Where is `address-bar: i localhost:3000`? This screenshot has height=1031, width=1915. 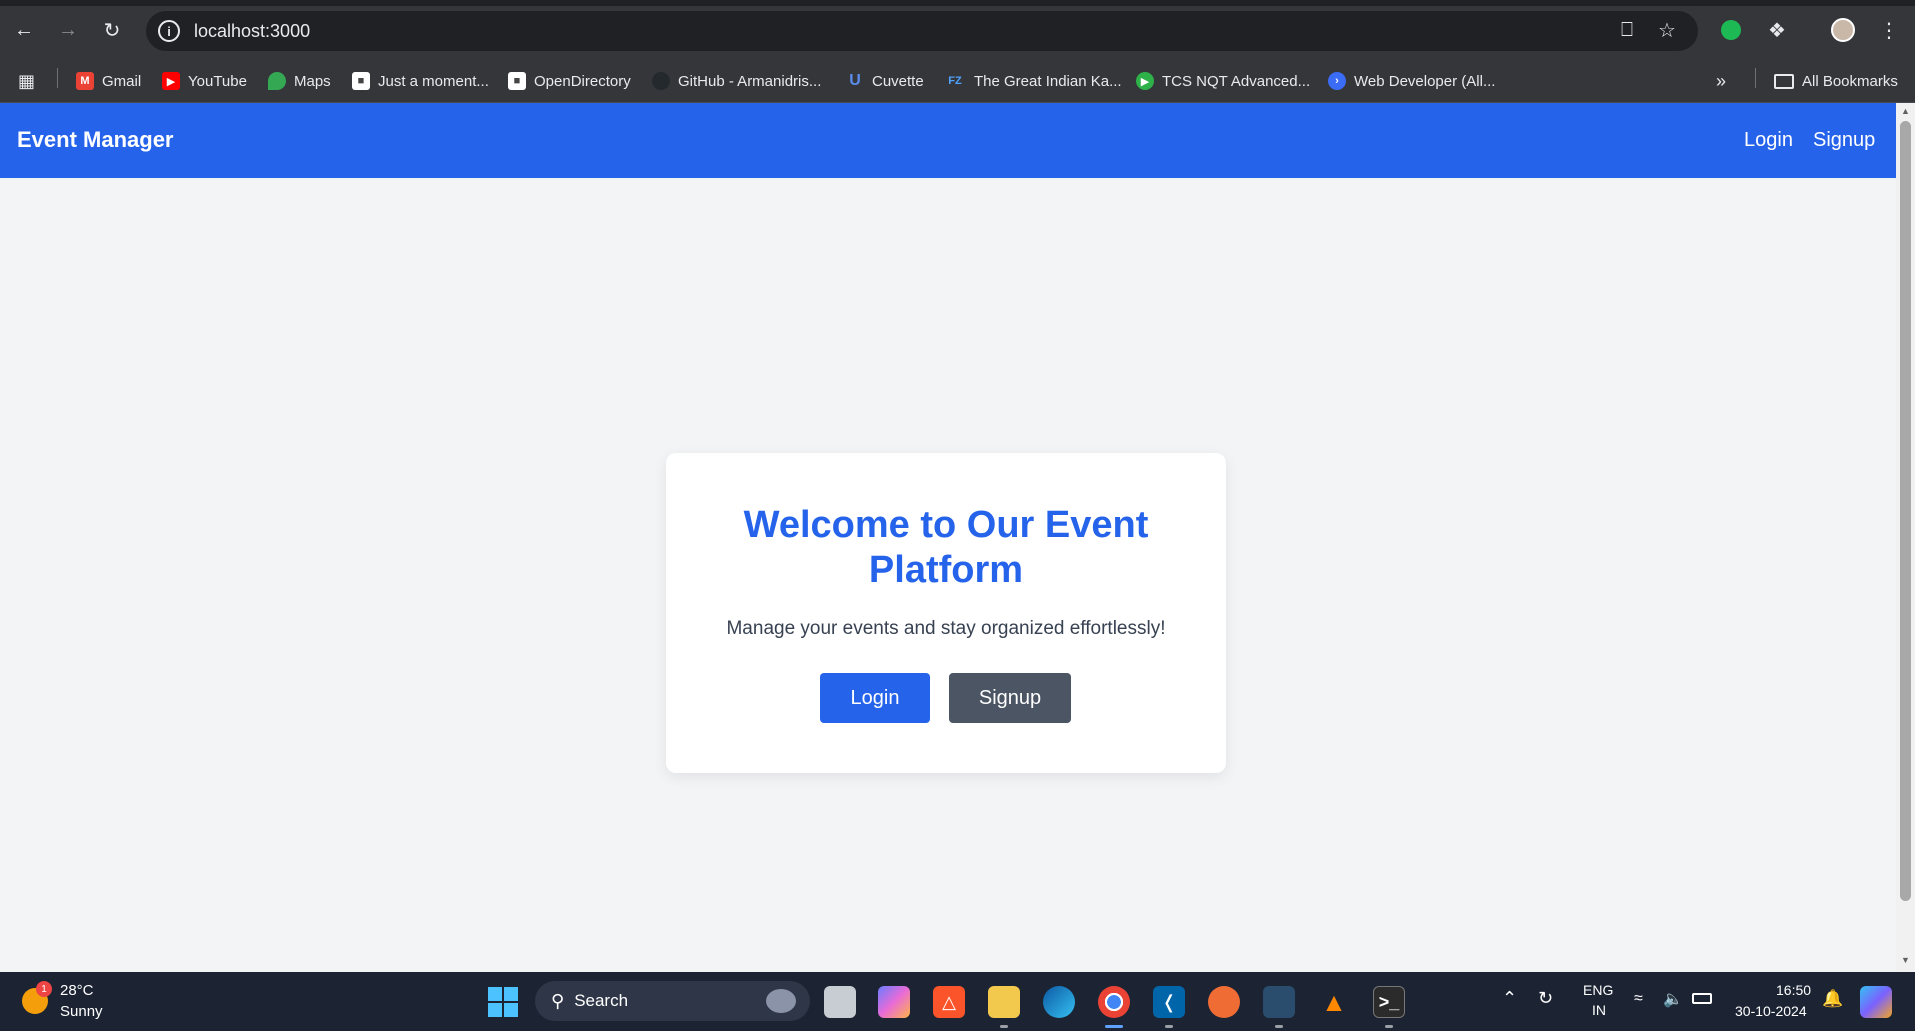
address-bar: i localhost:3000 is located at coordinates (922, 31).